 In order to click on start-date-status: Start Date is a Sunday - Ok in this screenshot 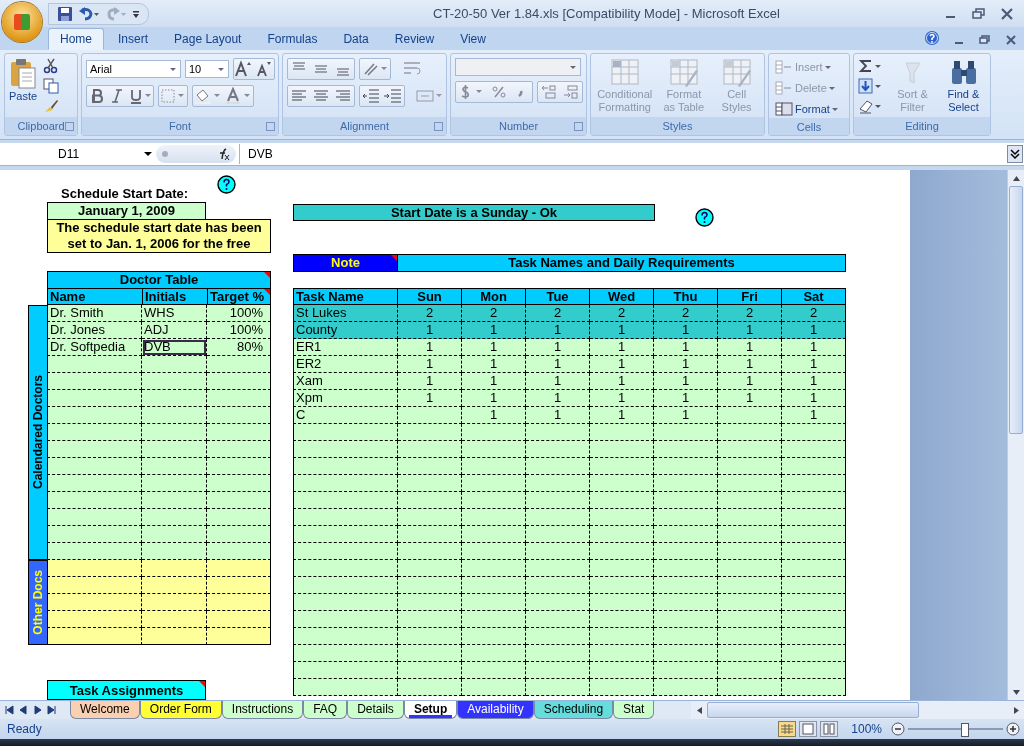, I will do `click(474, 212)`.